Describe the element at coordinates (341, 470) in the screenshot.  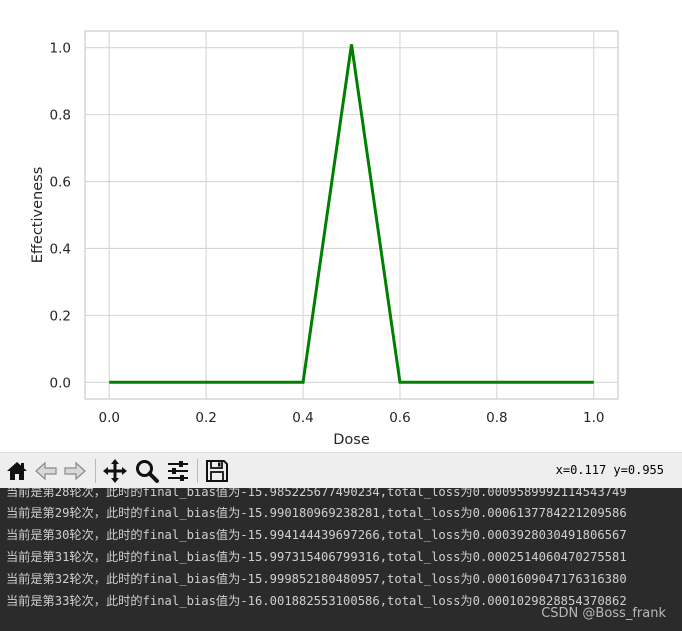
I see `navigation-toolbar: x=0.117 y=0.955` at that location.